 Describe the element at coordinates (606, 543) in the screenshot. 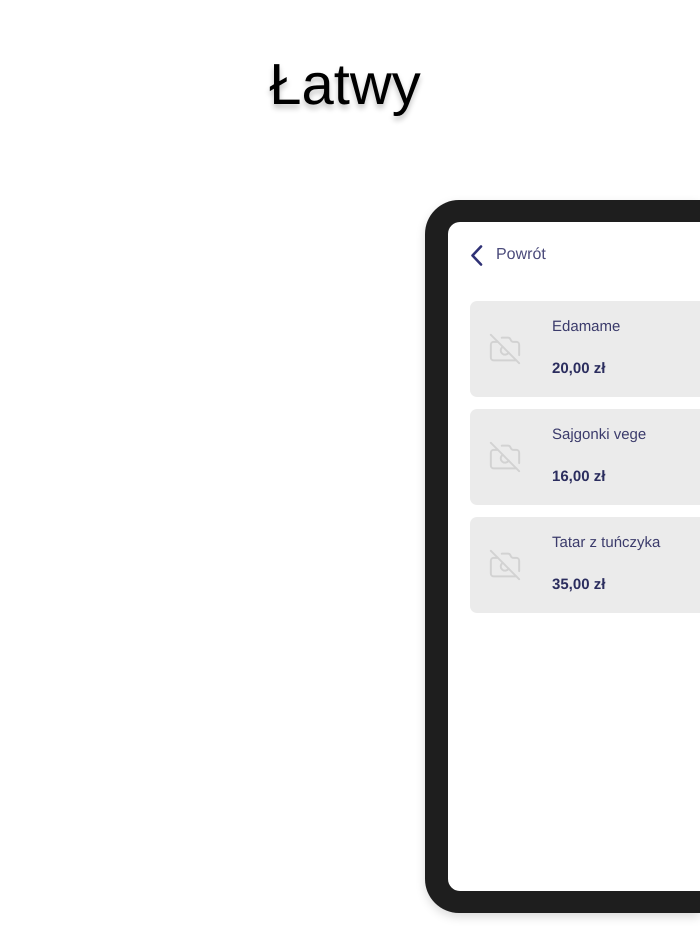

I see `product-name: Tatar z tuńczyka` at that location.